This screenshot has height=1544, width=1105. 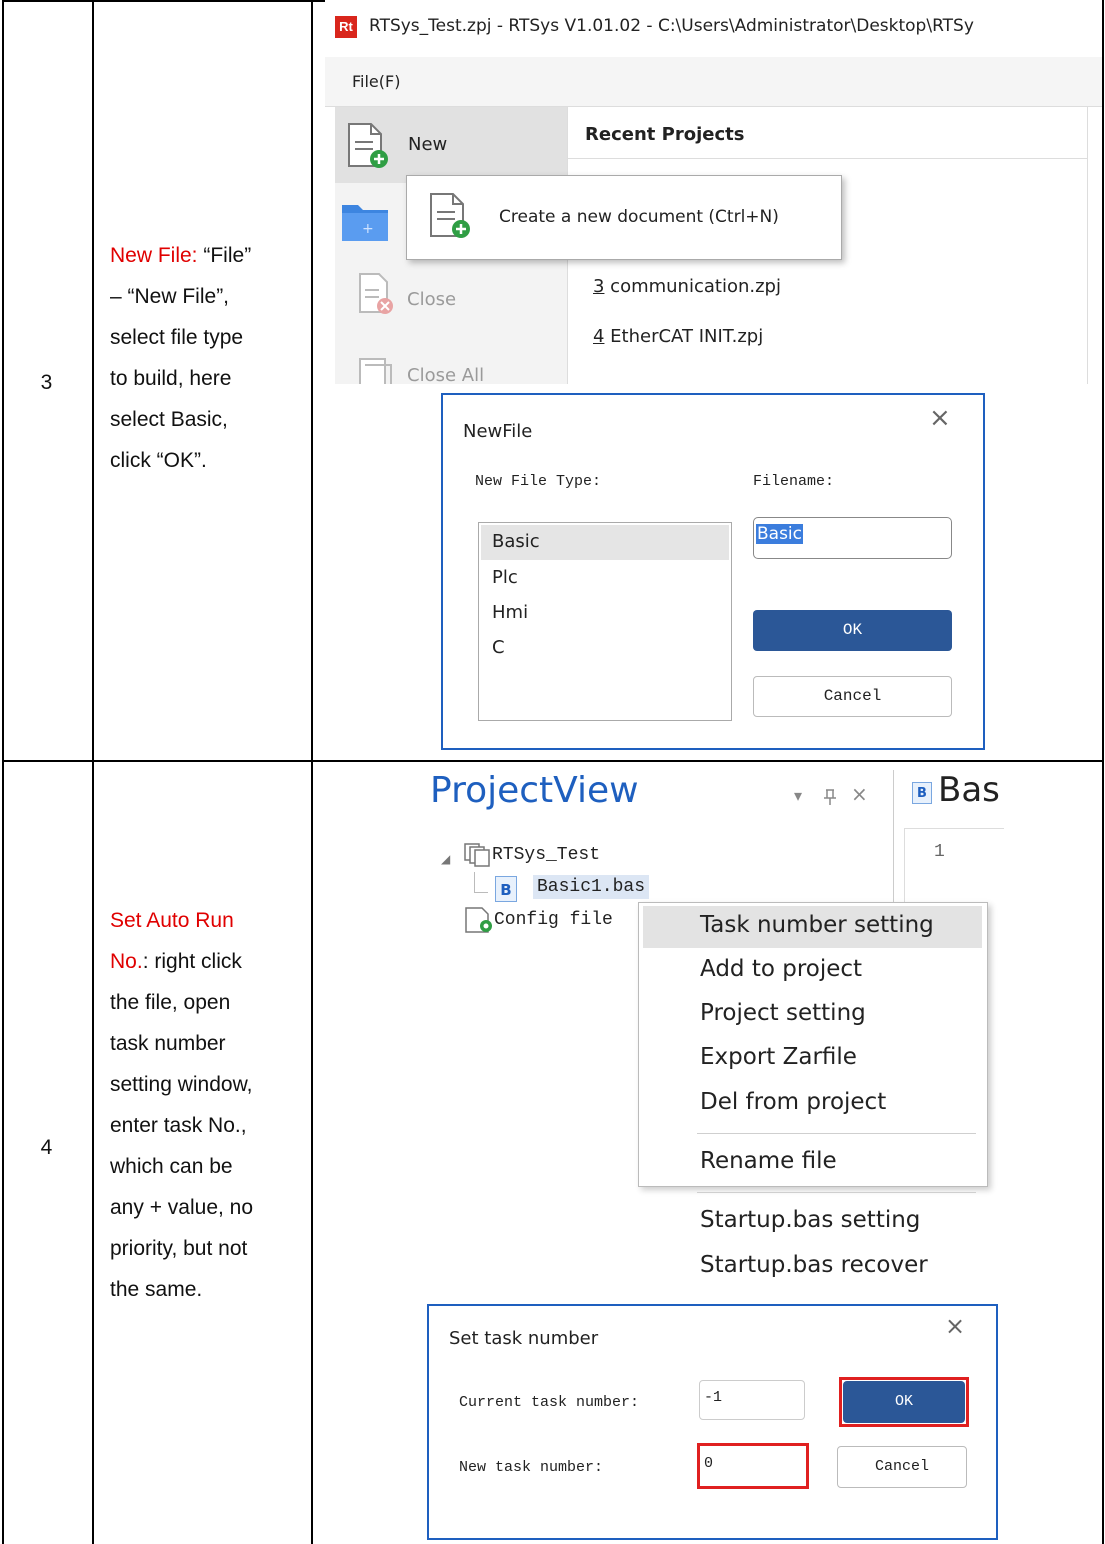 I want to click on recent-project-item: 3 communication.zpj, so click(x=687, y=286).